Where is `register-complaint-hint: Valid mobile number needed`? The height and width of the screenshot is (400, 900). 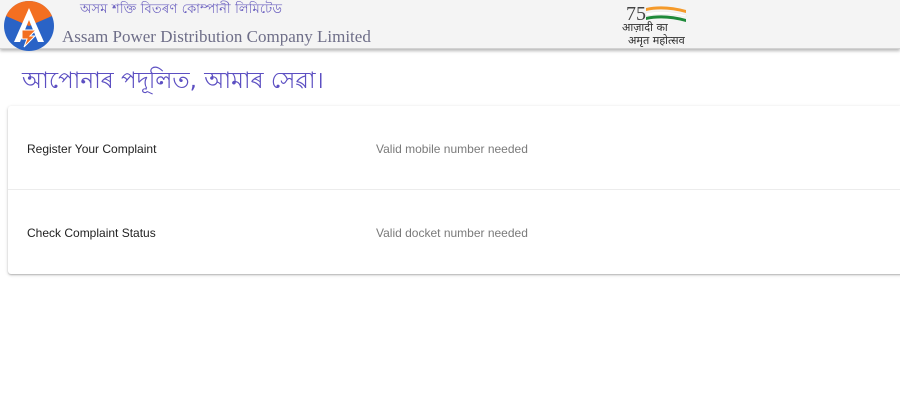
register-complaint-hint: Valid mobile number needed is located at coordinates (452, 149).